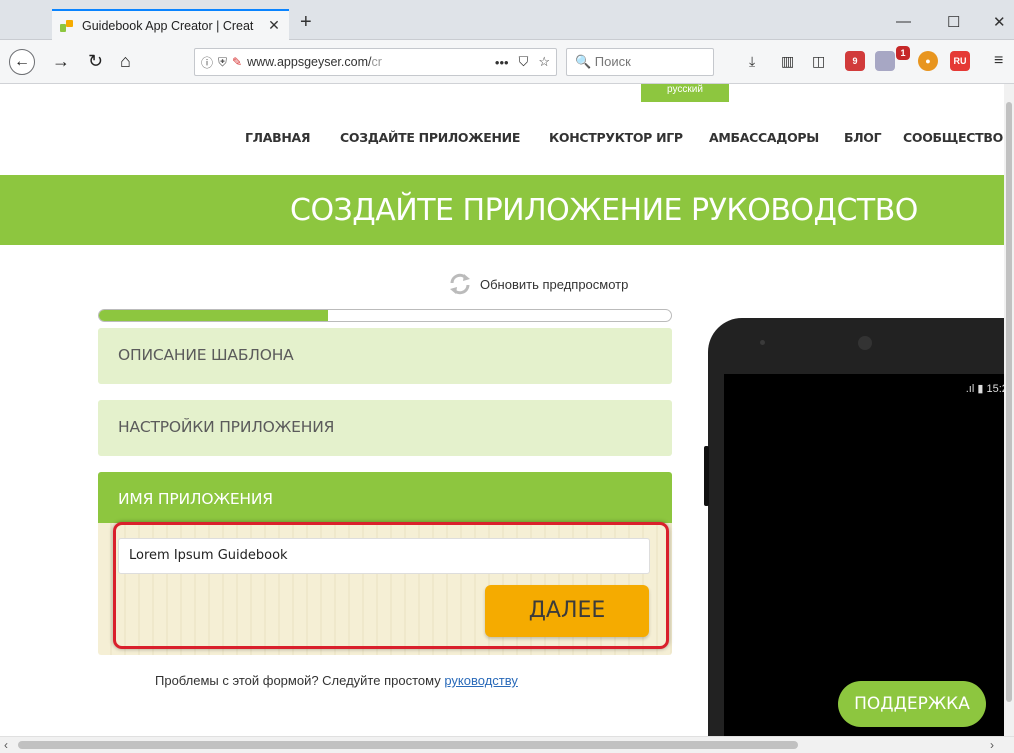 Image resolution: width=1014 pixels, height=753 pixels. I want to click on nav-ambassadors: АМБАССАДОРЫ, so click(764, 137).